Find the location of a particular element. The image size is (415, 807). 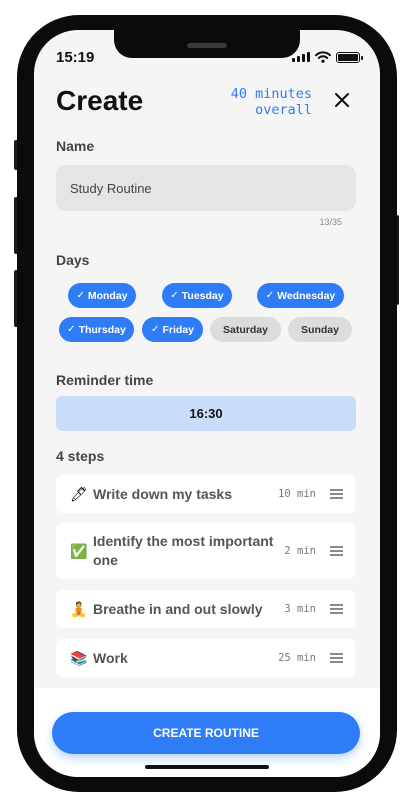

name-input is located at coordinates (206, 188).